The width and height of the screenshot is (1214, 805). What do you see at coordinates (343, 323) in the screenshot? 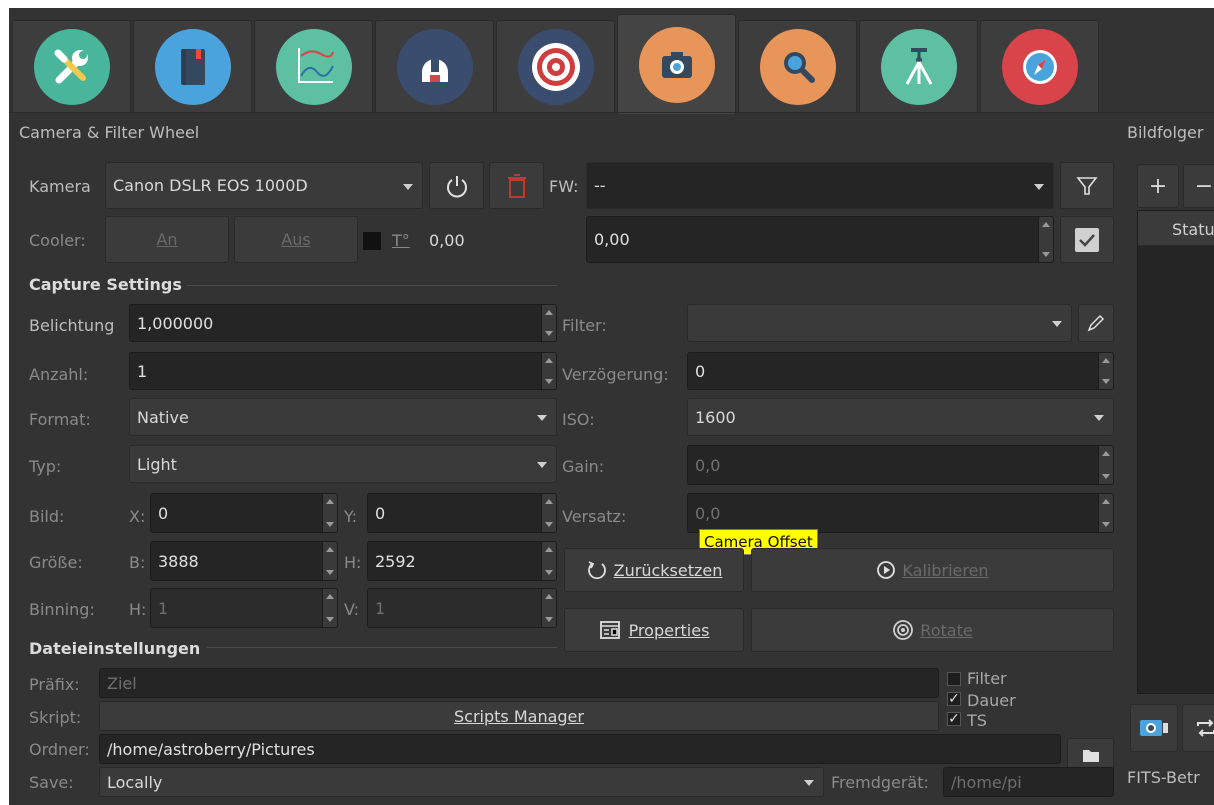
I see `exposure-input: 1,000000` at bounding box center [343, 323].